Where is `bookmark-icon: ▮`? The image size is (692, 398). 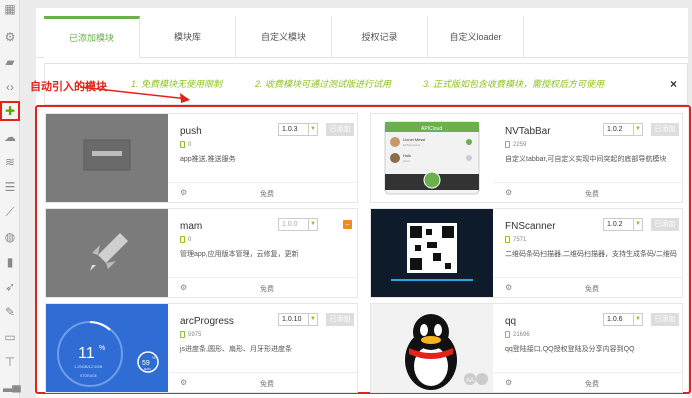 bookmark-icon: ▮ is located at coordinates (10, 262).